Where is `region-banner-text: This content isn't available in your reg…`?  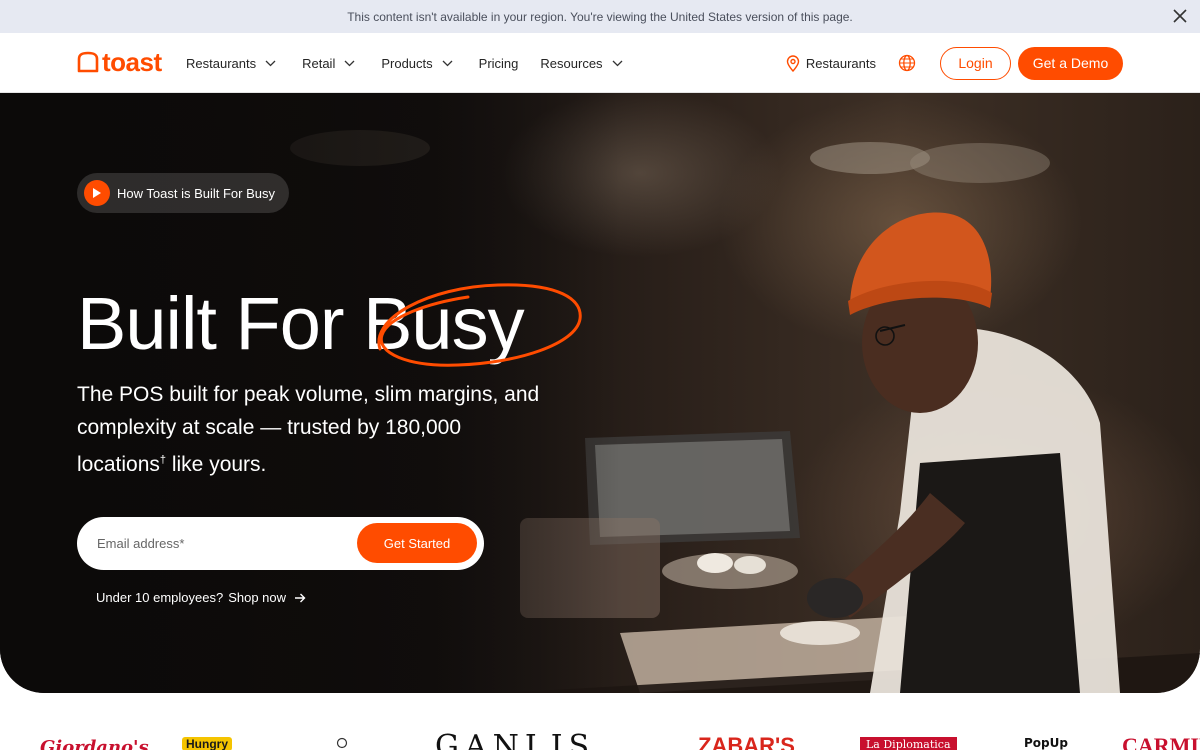
region-banner-text: This content isn't available in your reg… is located at coordinates (600, 16).